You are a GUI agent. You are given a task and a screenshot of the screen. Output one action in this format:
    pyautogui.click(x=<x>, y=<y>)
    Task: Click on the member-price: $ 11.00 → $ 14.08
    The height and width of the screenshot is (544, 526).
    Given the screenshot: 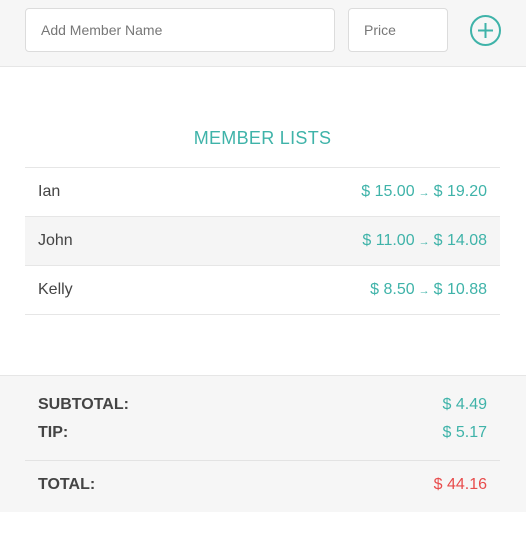 What is the action you would take?
    pyautogui.click(x=424, y=241)
    